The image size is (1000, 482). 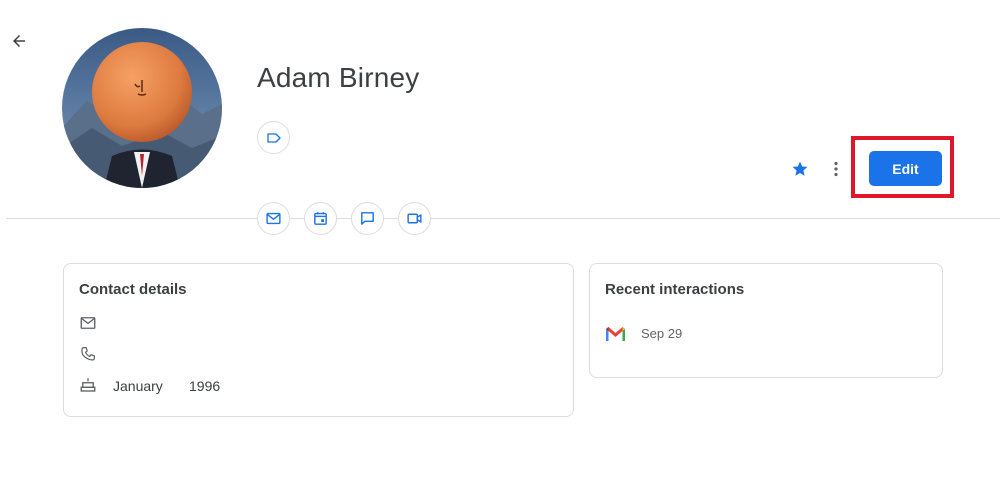 I want to click on gmail-icon, so click(x=615, y=334).